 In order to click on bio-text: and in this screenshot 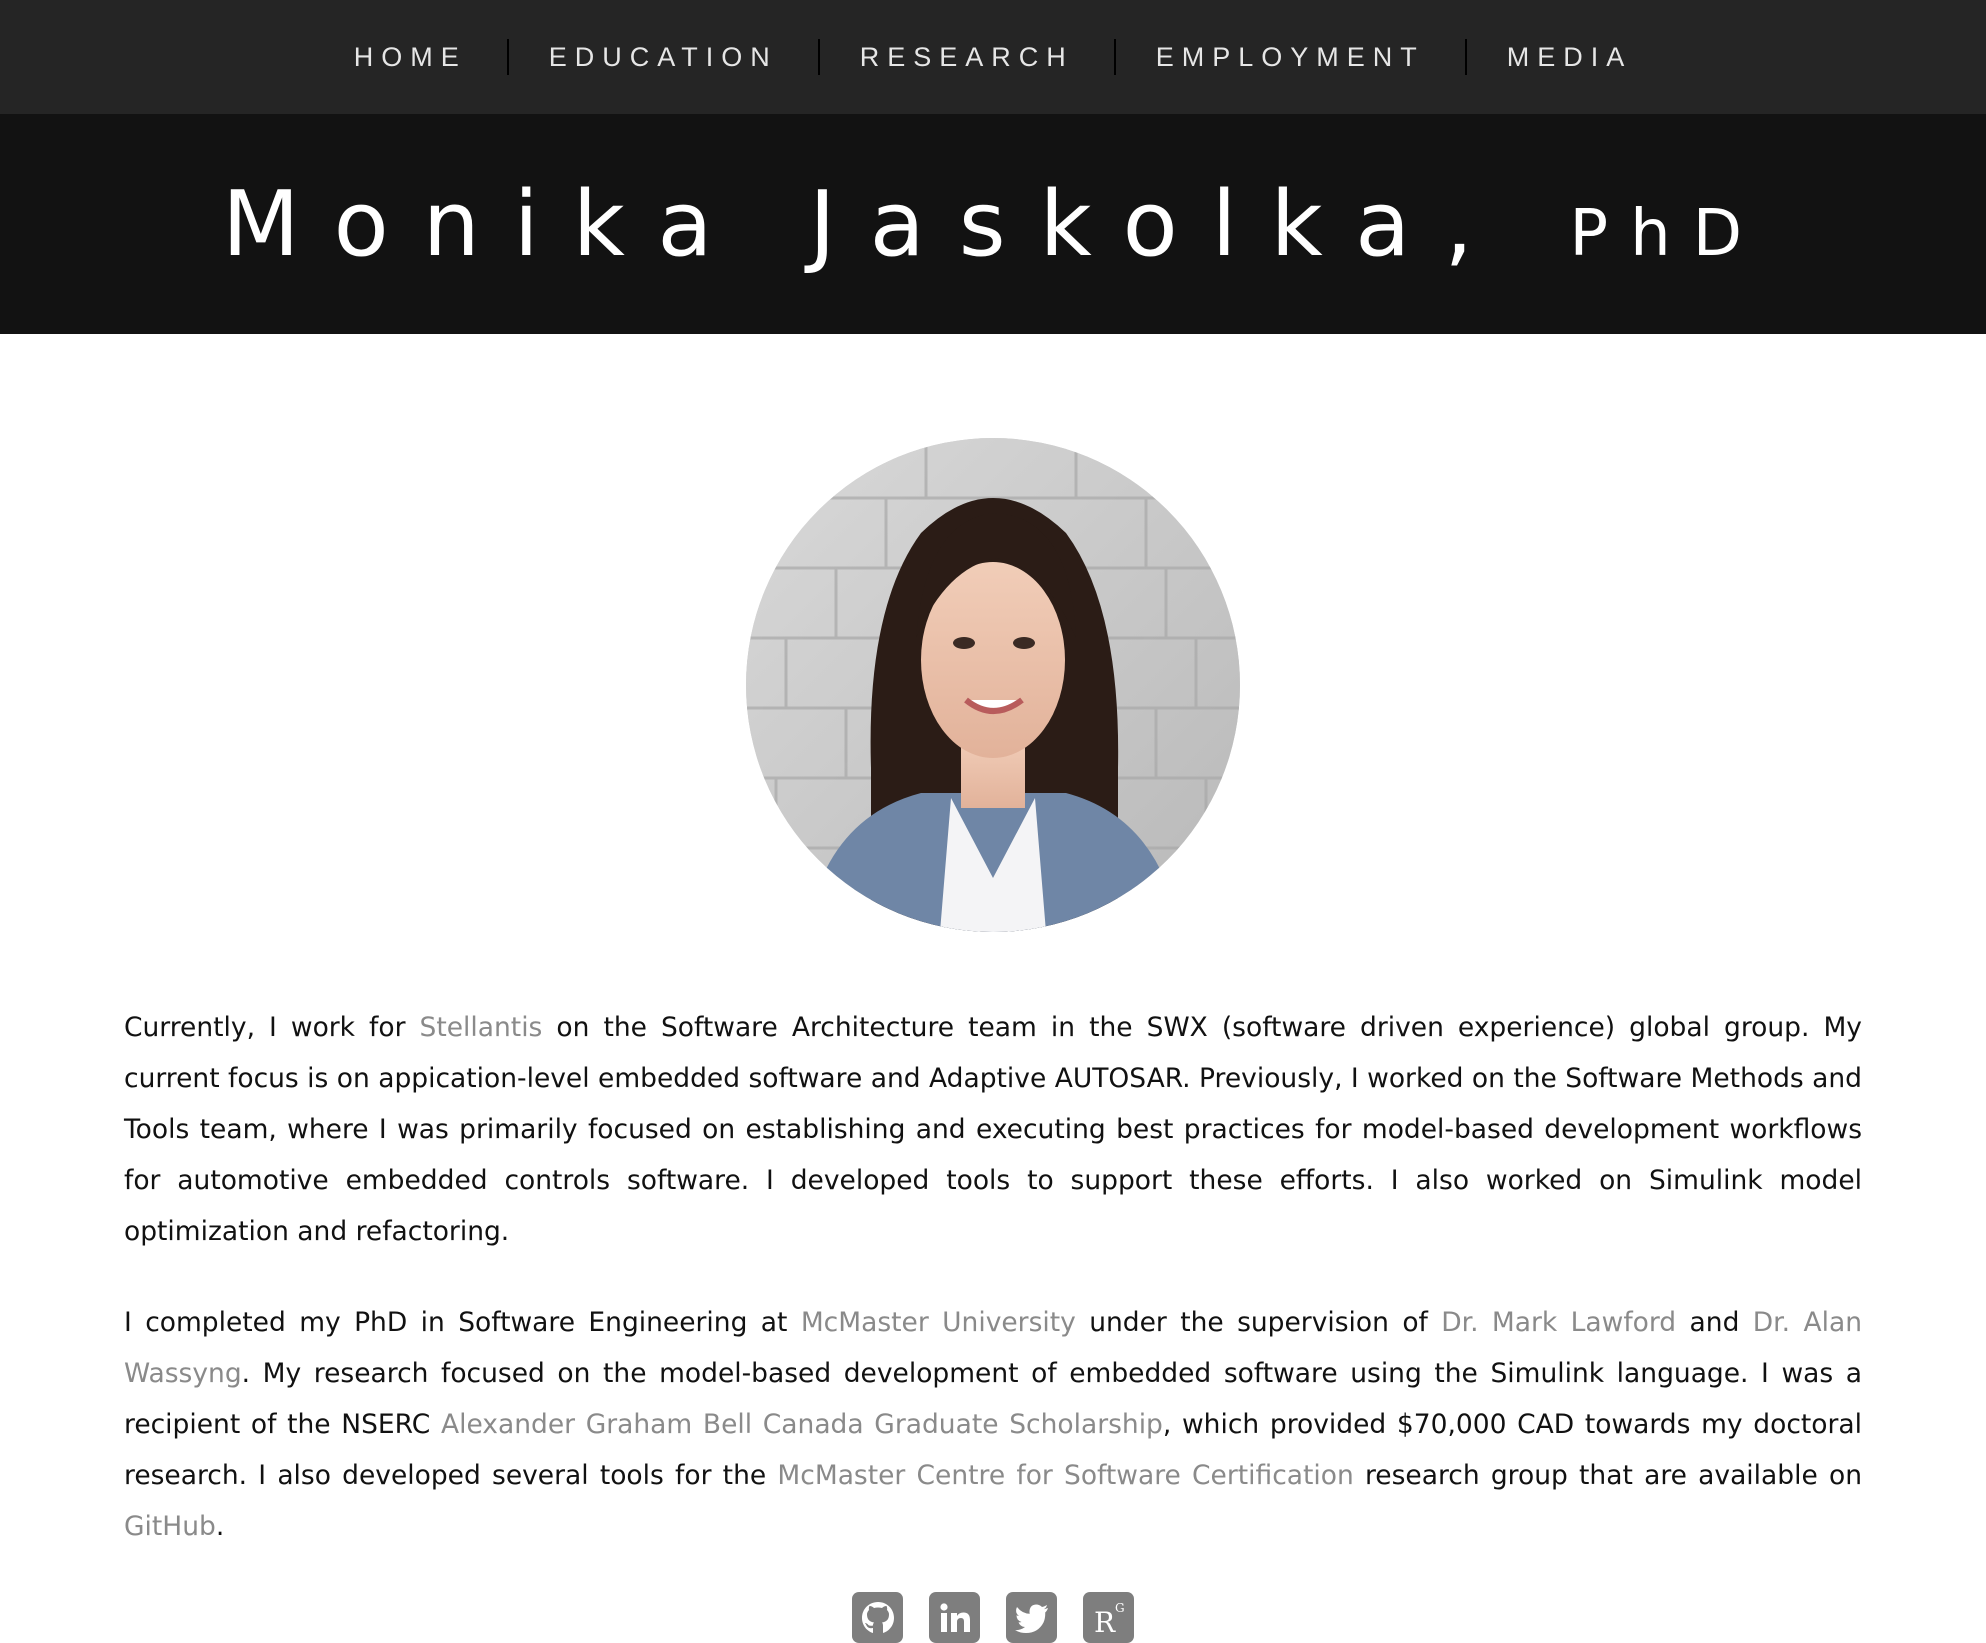, I will do `click(1714, 1322)`.